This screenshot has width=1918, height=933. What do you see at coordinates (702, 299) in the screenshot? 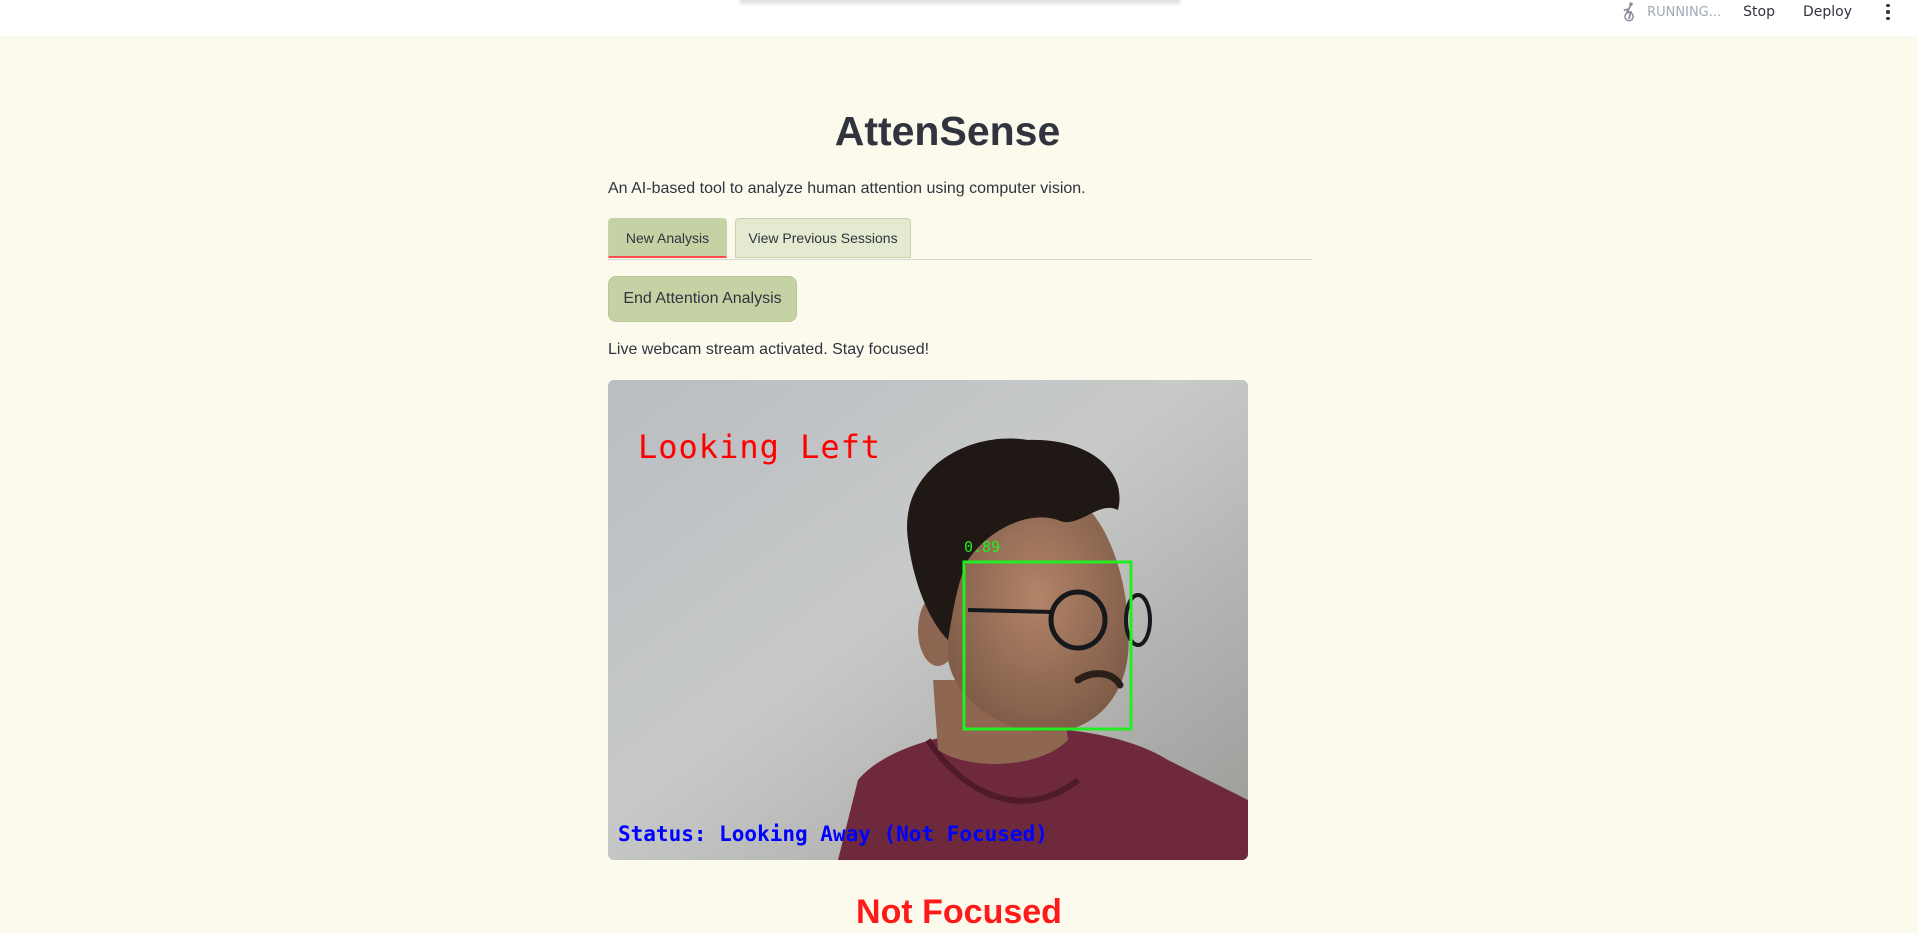
I see `end-attention-analysis-button: End Attention Analysis` at bounding box center [702, 299].